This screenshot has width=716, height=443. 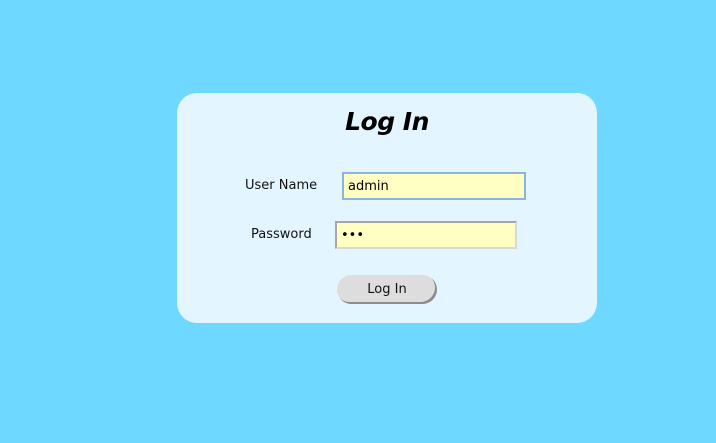 What do you see at coordinates (281, 185) in the screenshot?
I see `username-label: User Name` at bounding box center [281, 185].